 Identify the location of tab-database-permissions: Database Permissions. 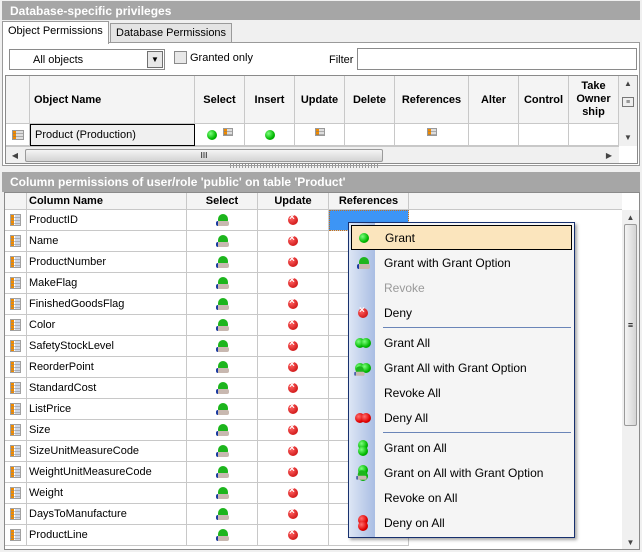
(171, 32).